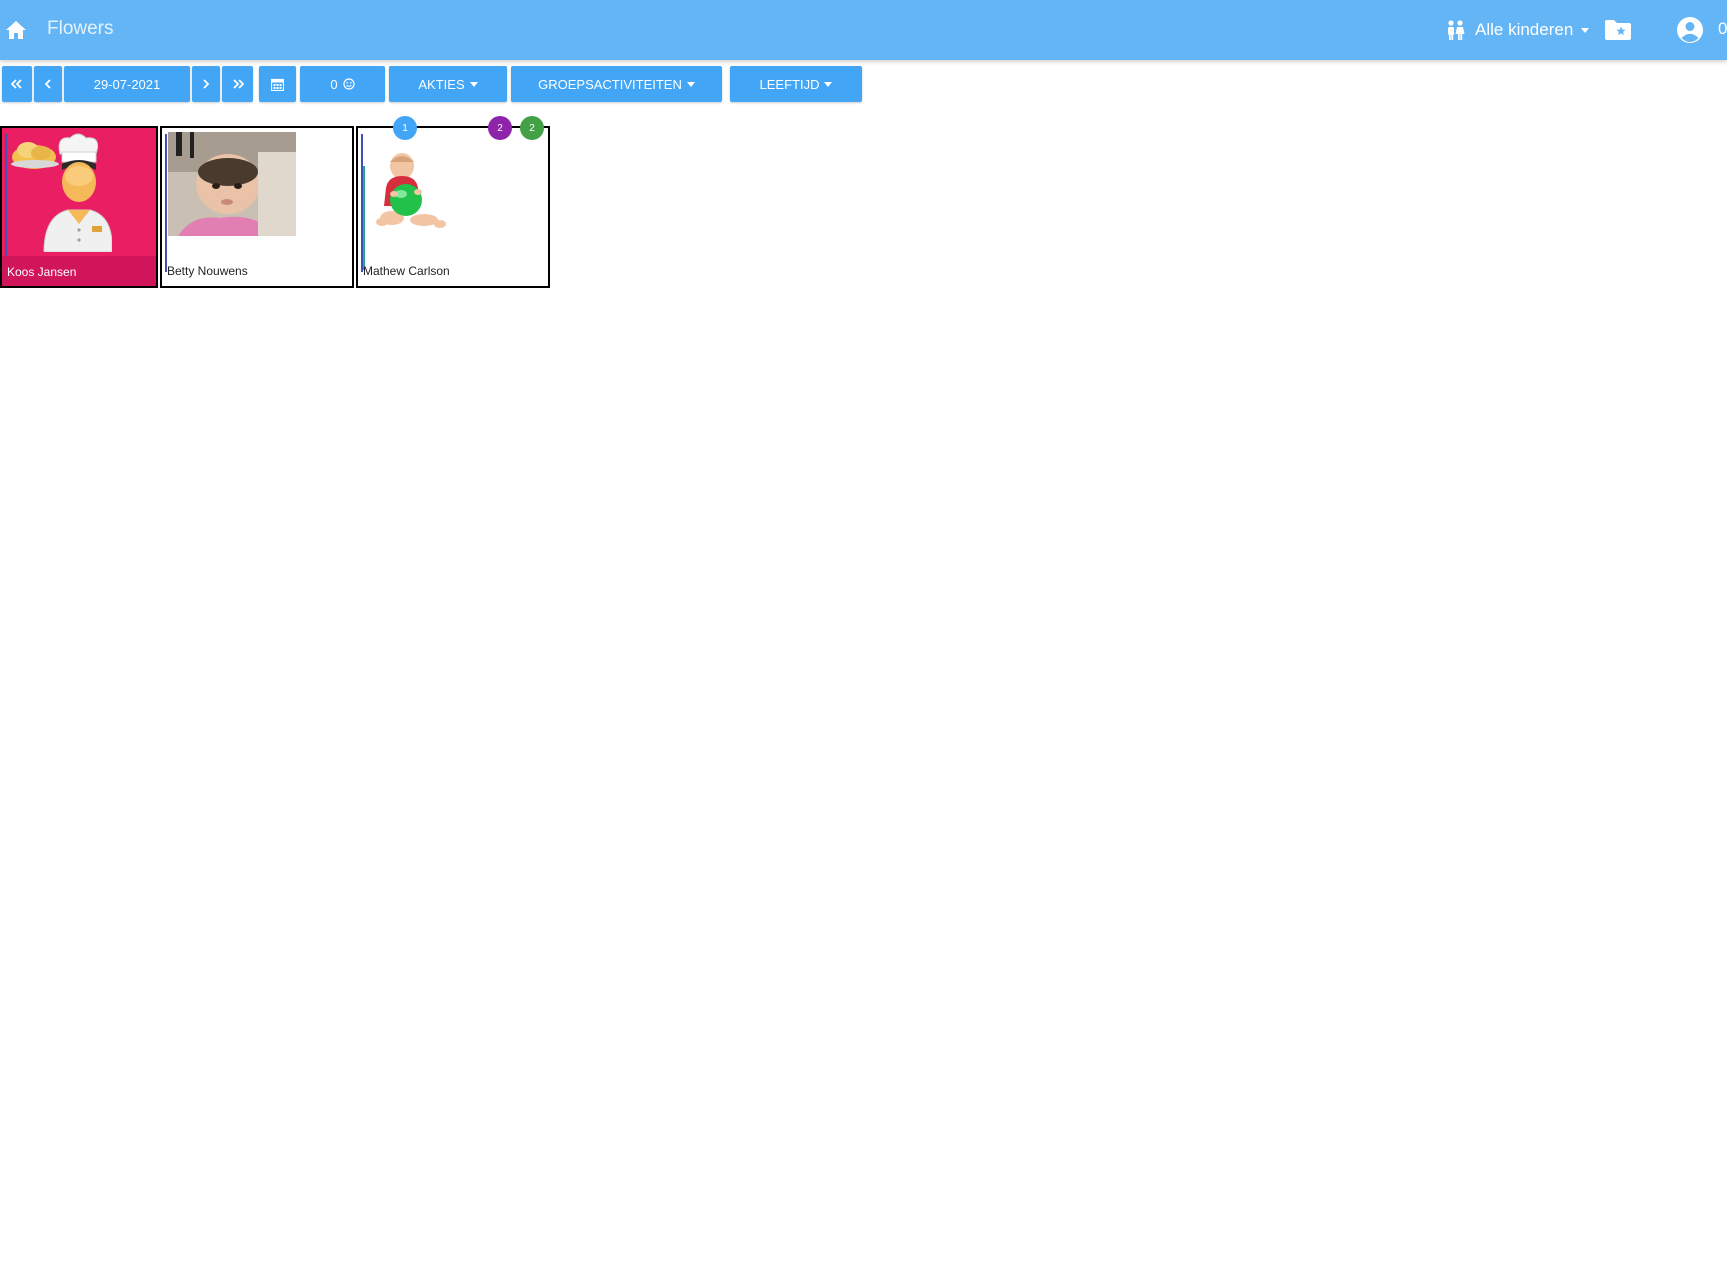  I want to click on chevron-right-icon, so click(206, 84).